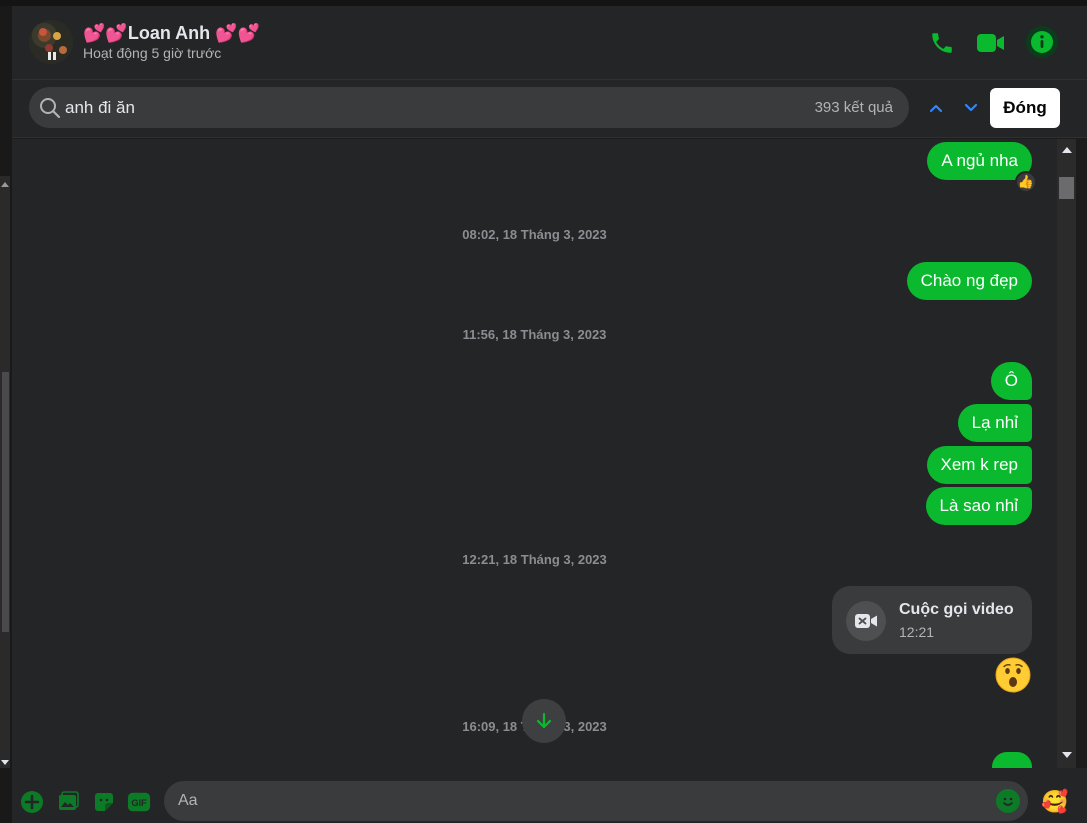  I want to click on video-call-log: Cuộc gọi video 12:21, so click(932, 620).